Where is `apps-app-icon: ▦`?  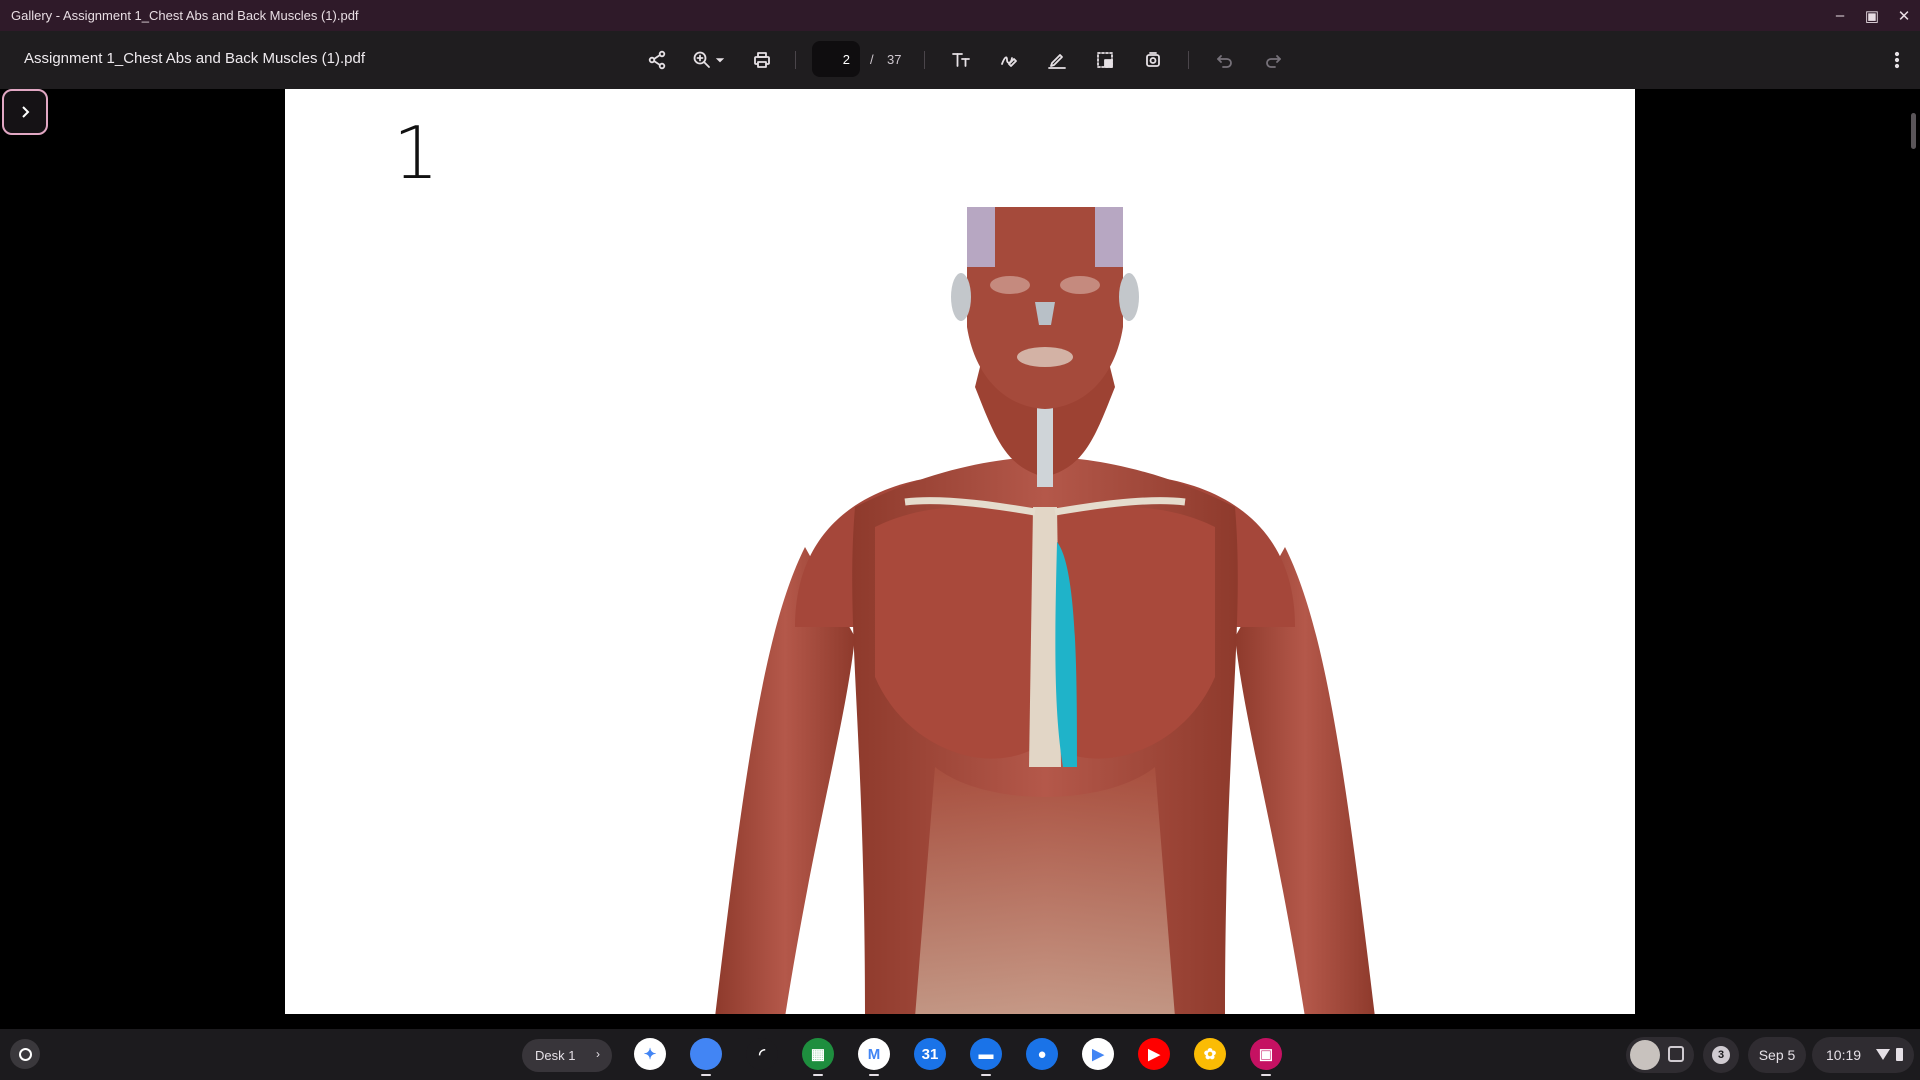
apps-app-icon: ▦ is located at coordinates (818, 1057).